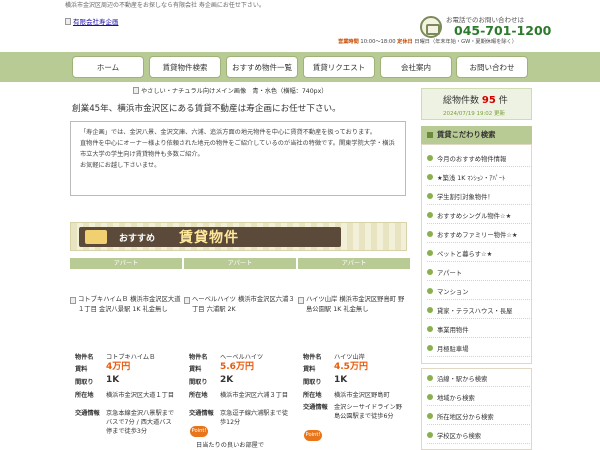 The image size is (600, 450). I want to click on site-tagline: 横浜市金沢区周辺の不動産をお探しなら有限会社 寿企画にお任せ下さい。, so click(165, 5).